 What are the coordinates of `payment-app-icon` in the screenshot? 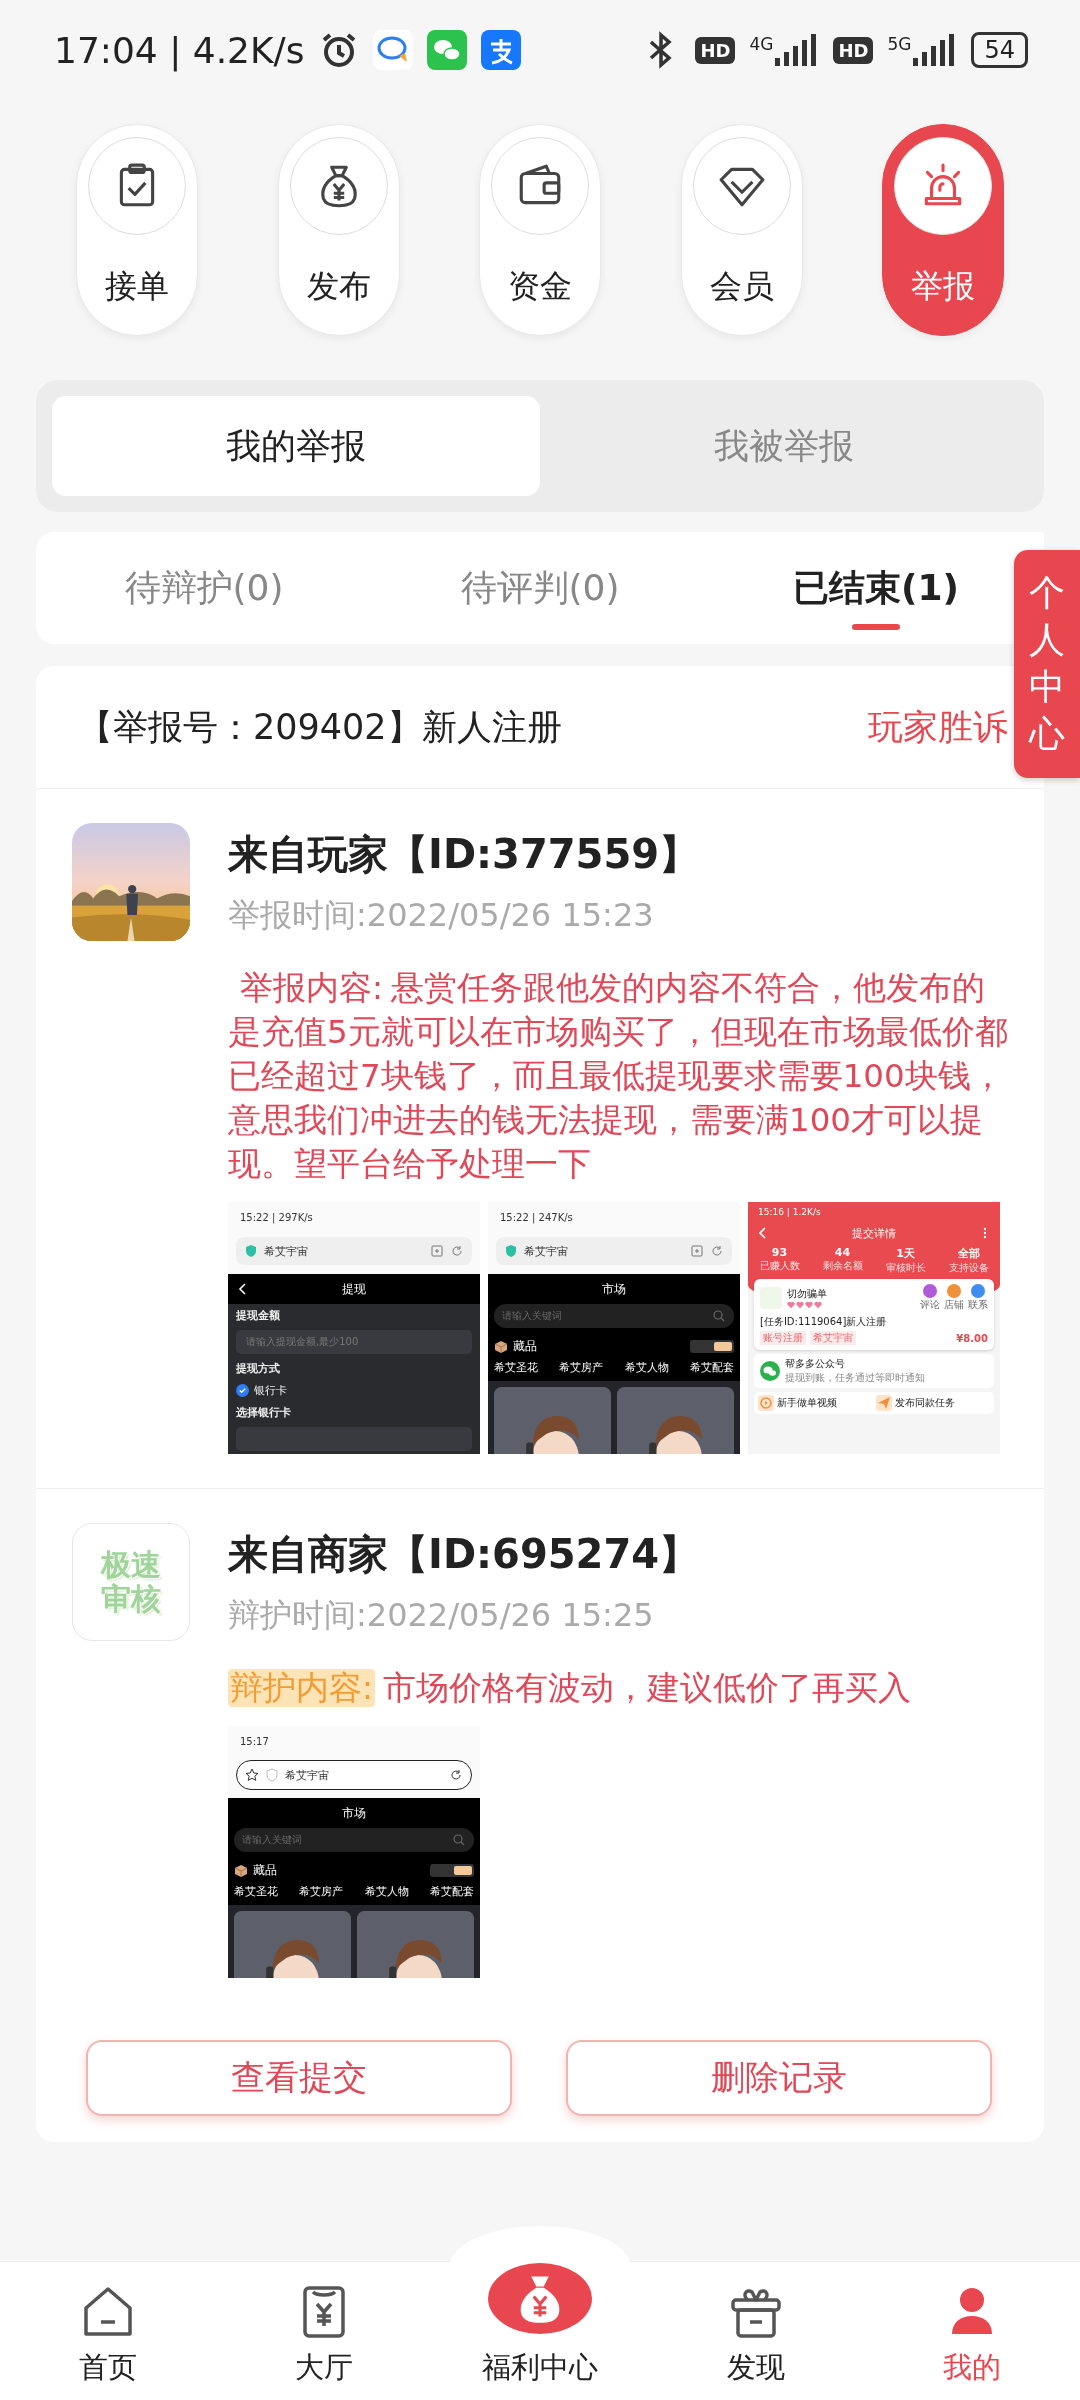 It's located at (500, 50).